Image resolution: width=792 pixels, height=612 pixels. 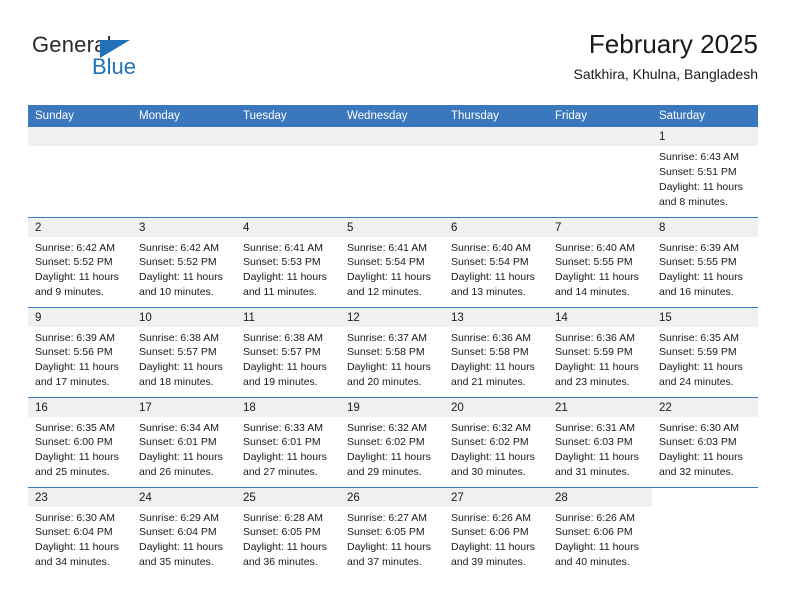 What do you see at coordinates (387, 247) in the screenshot?
I see `sunrise-text: Sunrise: 6:41 AM` at bounding box center [387, 247].